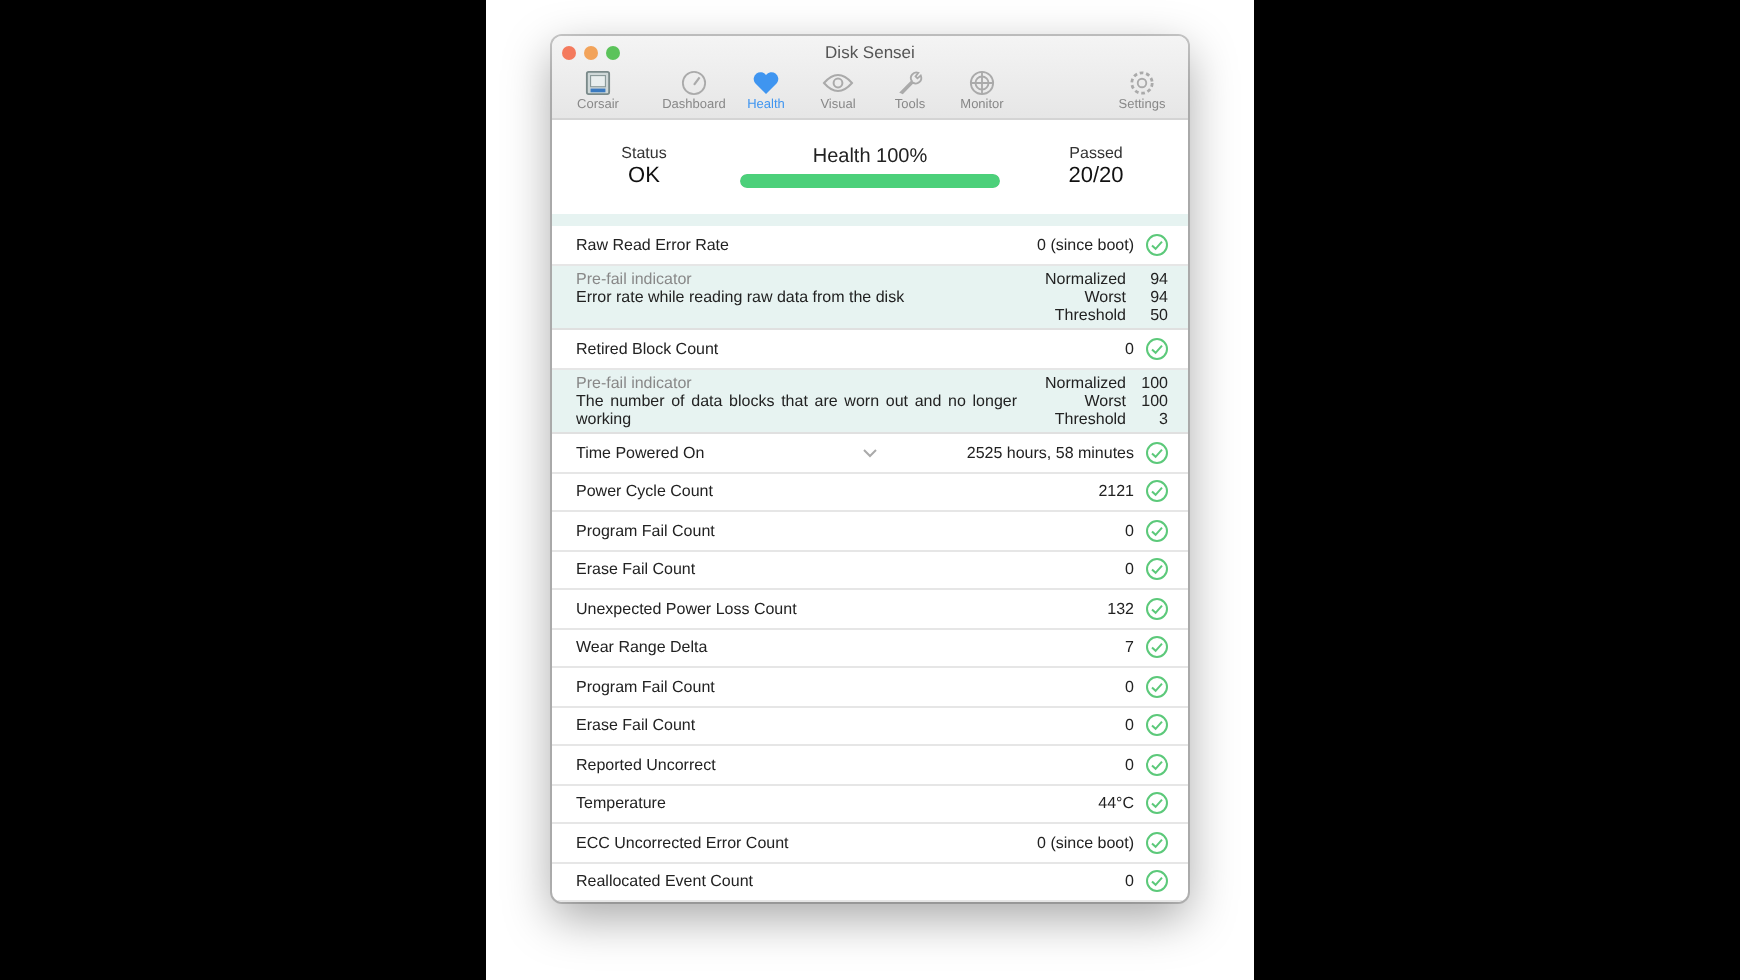 This screenshot has height=980, width=1740. I want to click on attribute-name: Time Powered On, so click(641, 452).